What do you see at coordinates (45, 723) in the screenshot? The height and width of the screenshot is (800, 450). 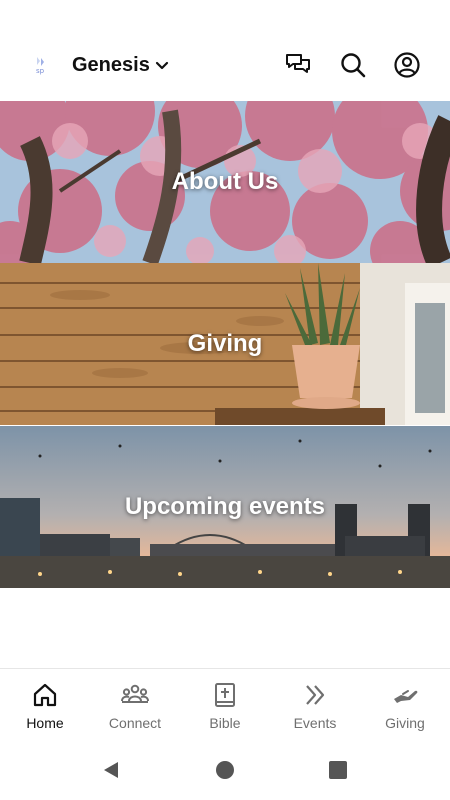 I see `nav-label: Home` at bounding box center [45, 723].